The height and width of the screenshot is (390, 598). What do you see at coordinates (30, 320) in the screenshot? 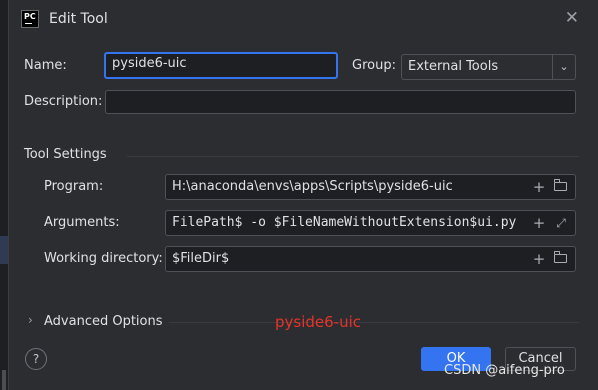
I see `chevron-right-icon: ›` at bounding box center [30, 320].